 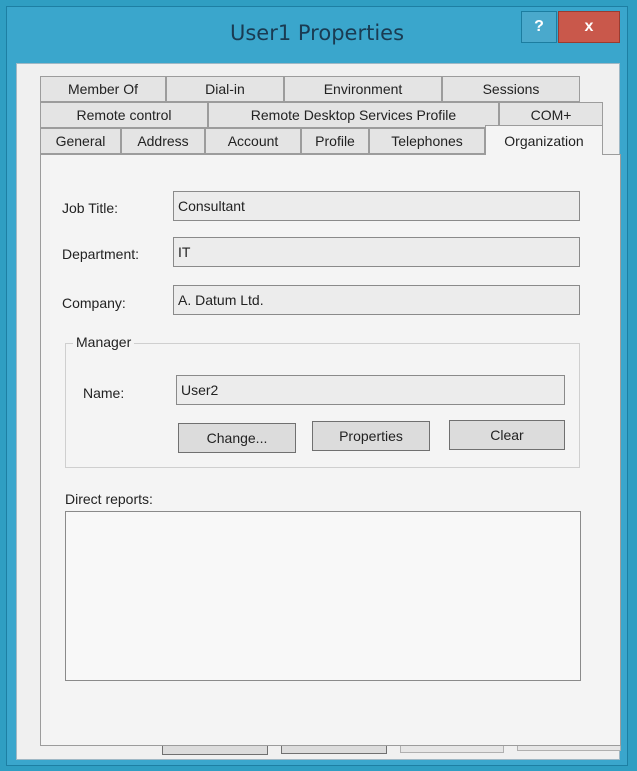 I want to click on tab-general: General, so click(x=80, y=141).